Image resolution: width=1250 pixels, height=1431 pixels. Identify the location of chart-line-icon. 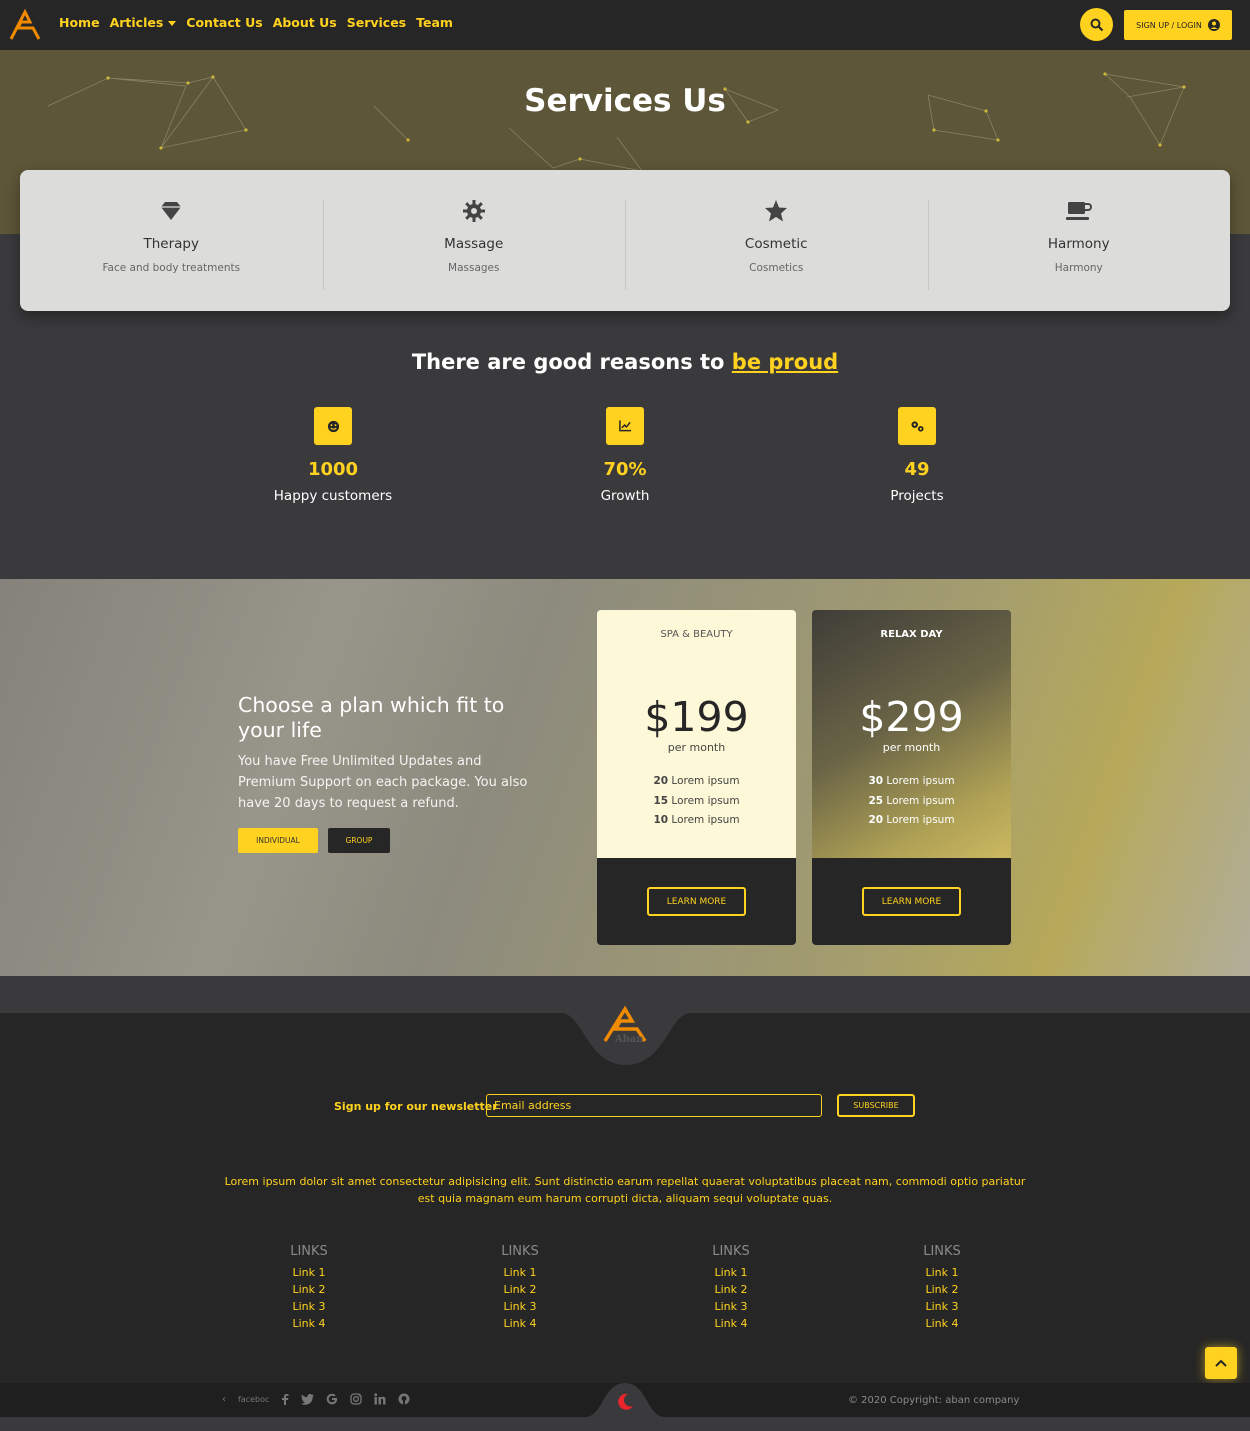
(624, 426).